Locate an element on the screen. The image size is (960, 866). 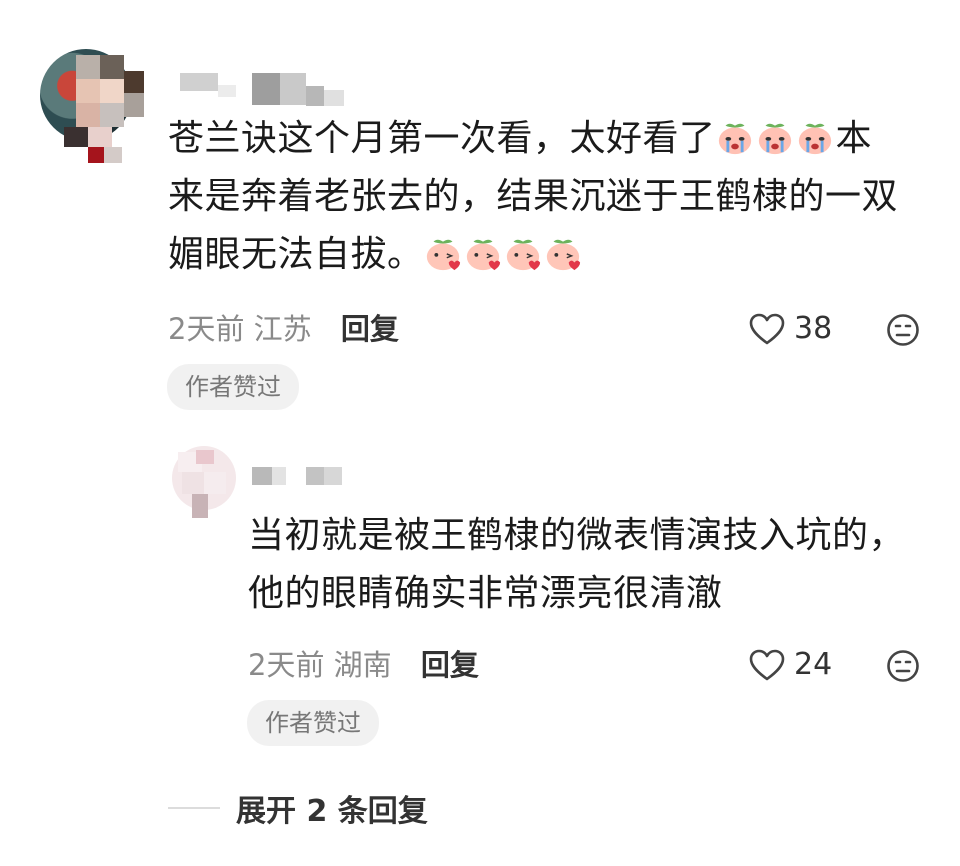
comment-location: 湖南 is located at coordinates (362, 665).